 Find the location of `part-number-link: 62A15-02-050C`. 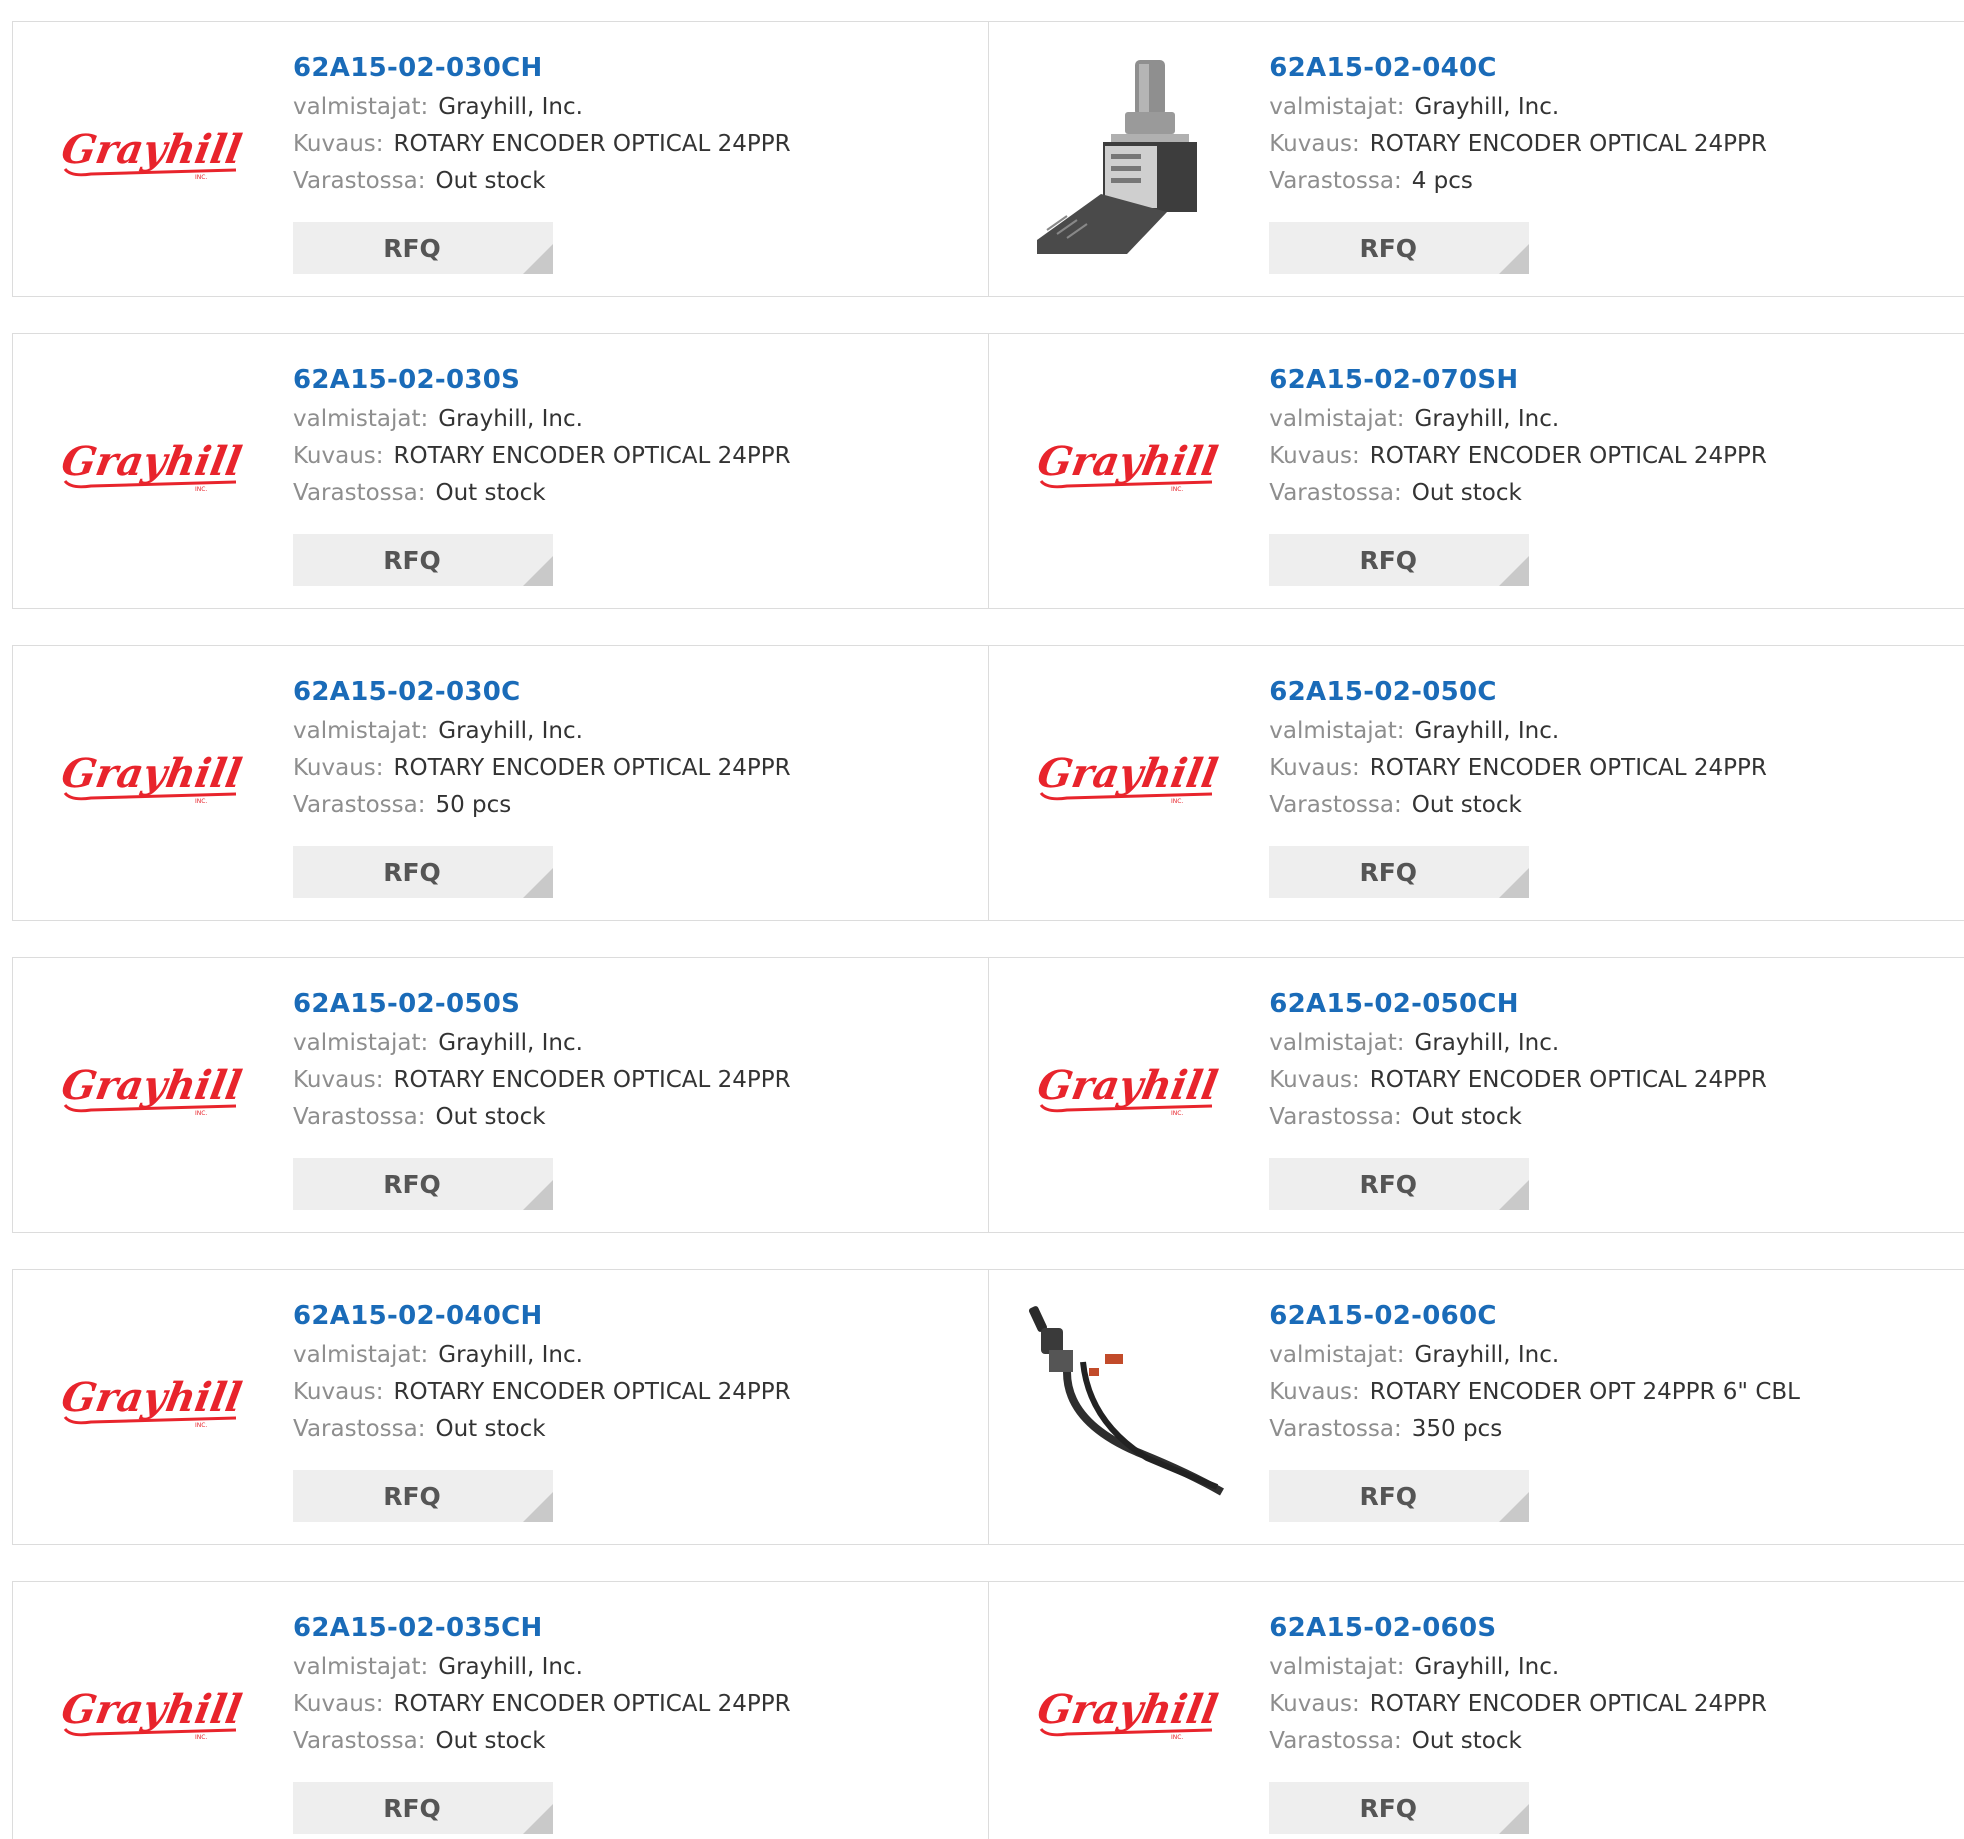

part-number-link: 62A15-02-050C is located at coordinates (1518, 692).